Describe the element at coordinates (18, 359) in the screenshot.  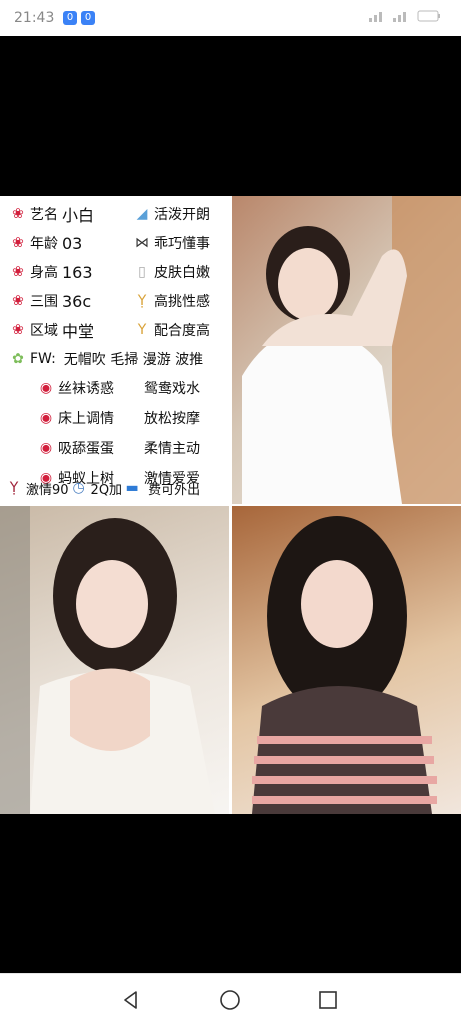
I see `fairy-icon: ✿` at that location.